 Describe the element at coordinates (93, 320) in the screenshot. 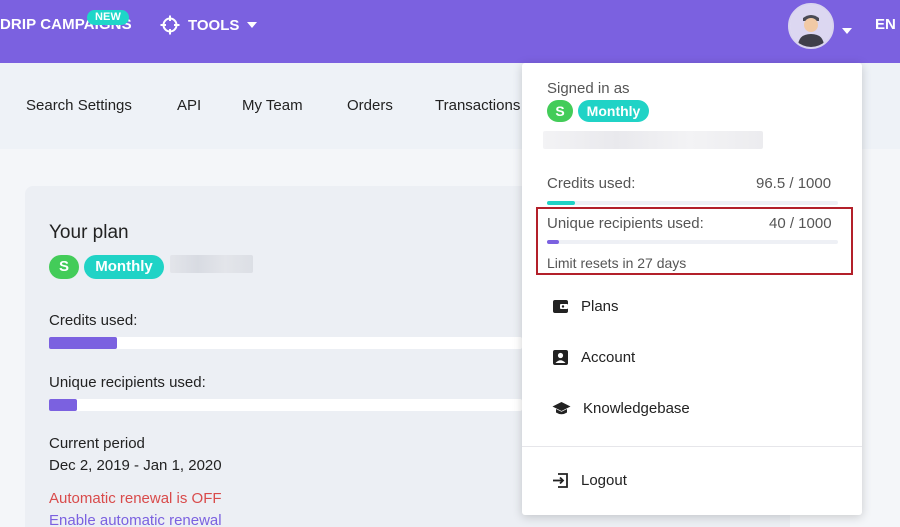

I see `credits-used-label: Credits used:` at that location.